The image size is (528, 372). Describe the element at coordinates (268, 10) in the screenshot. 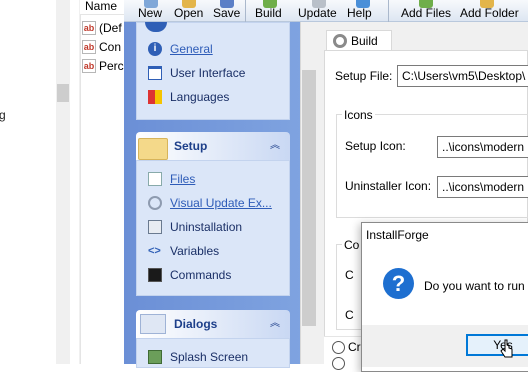

I see `build-button: Build` at that location.